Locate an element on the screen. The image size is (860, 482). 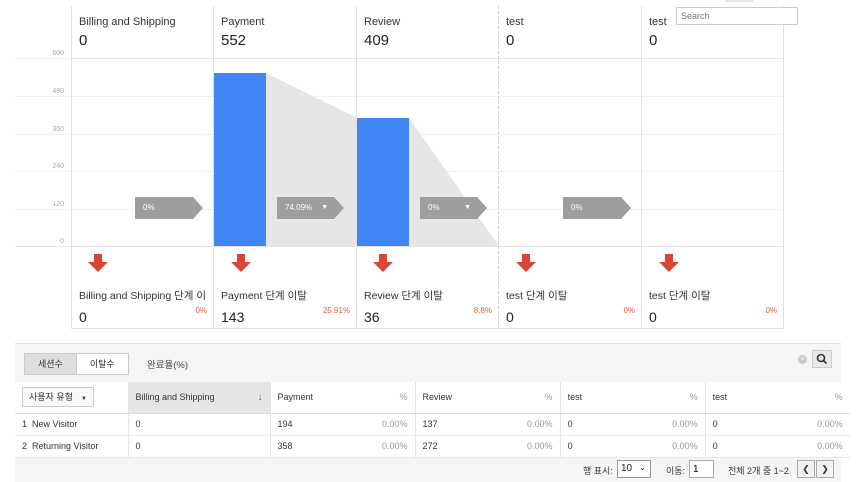
clear-icon: × is located at coordinates (802, 359).